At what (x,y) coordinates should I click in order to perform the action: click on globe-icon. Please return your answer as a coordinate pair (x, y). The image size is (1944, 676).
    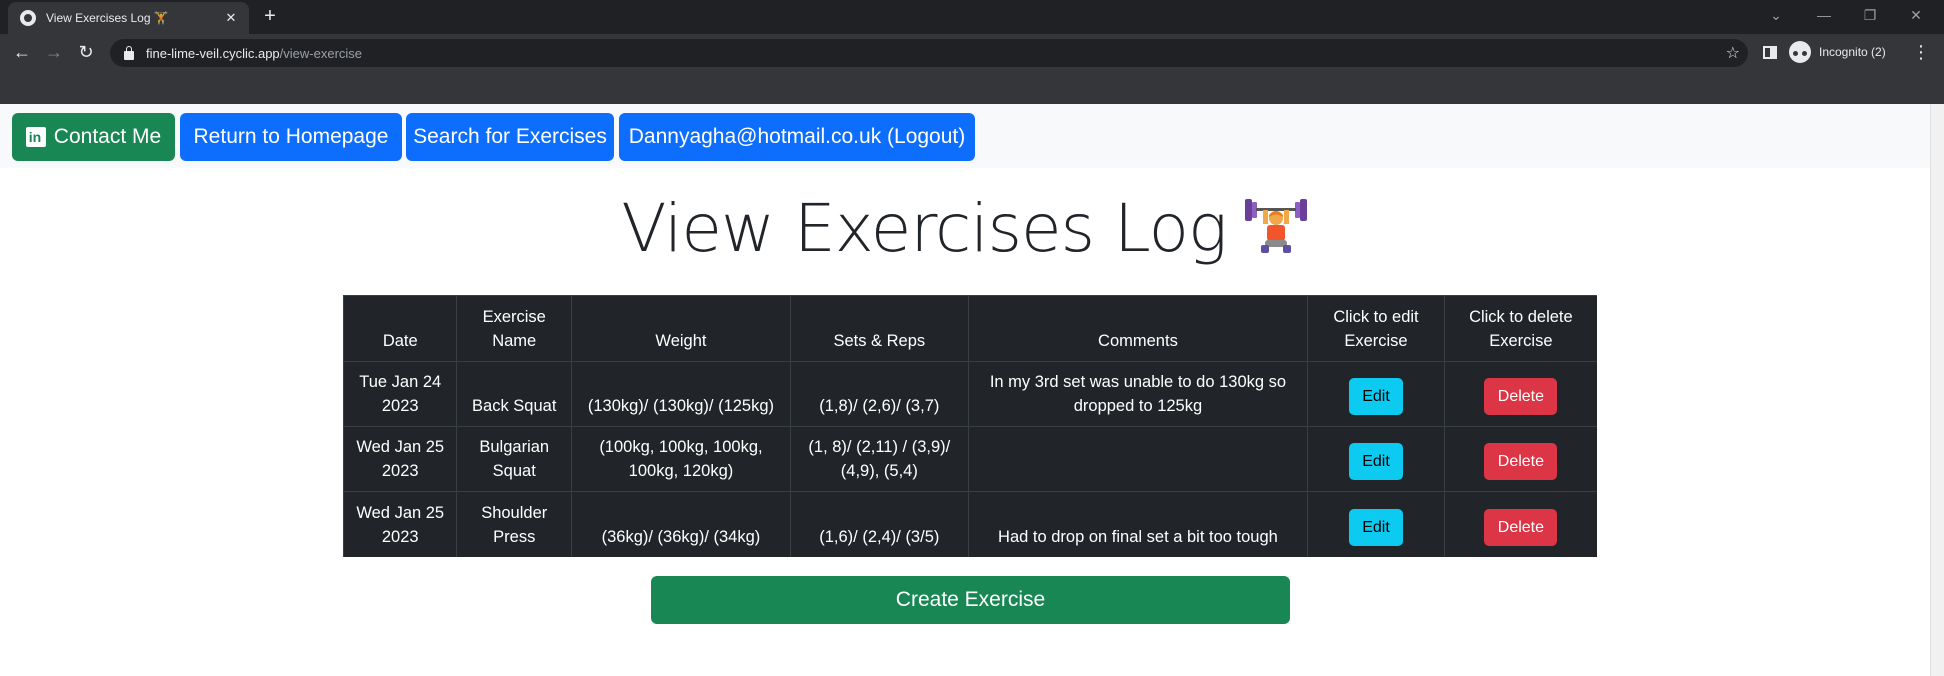
    Looking at the image, I should click on (28, 18).